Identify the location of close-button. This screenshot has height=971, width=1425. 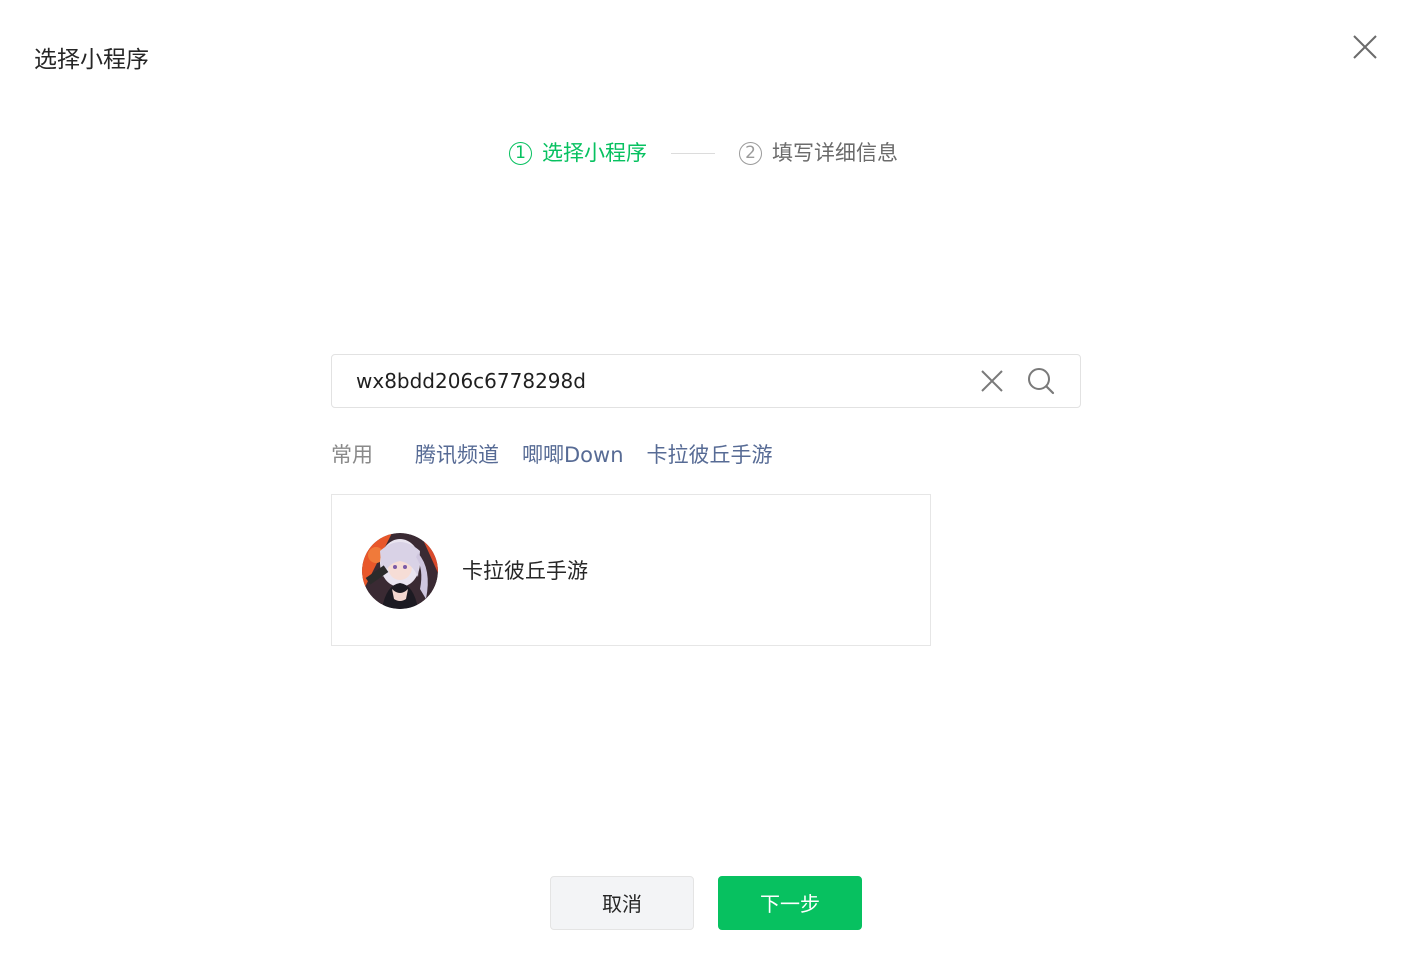
(1365, 47).